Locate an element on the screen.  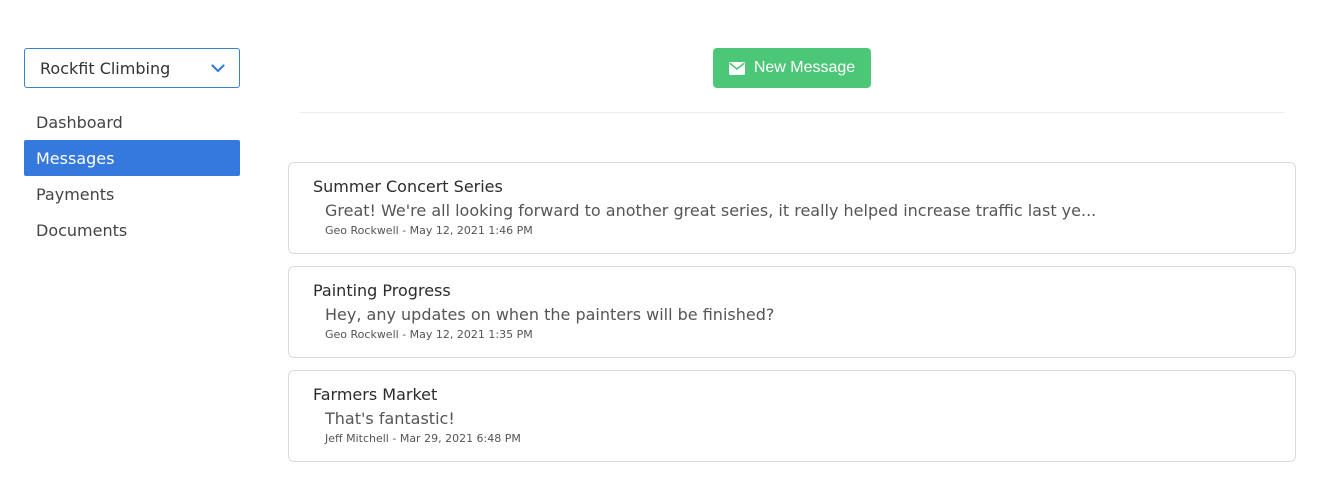
message-meta: Geo Rockwell - May 12, 2021 1:46 PM is located at coordinates (429, 230).